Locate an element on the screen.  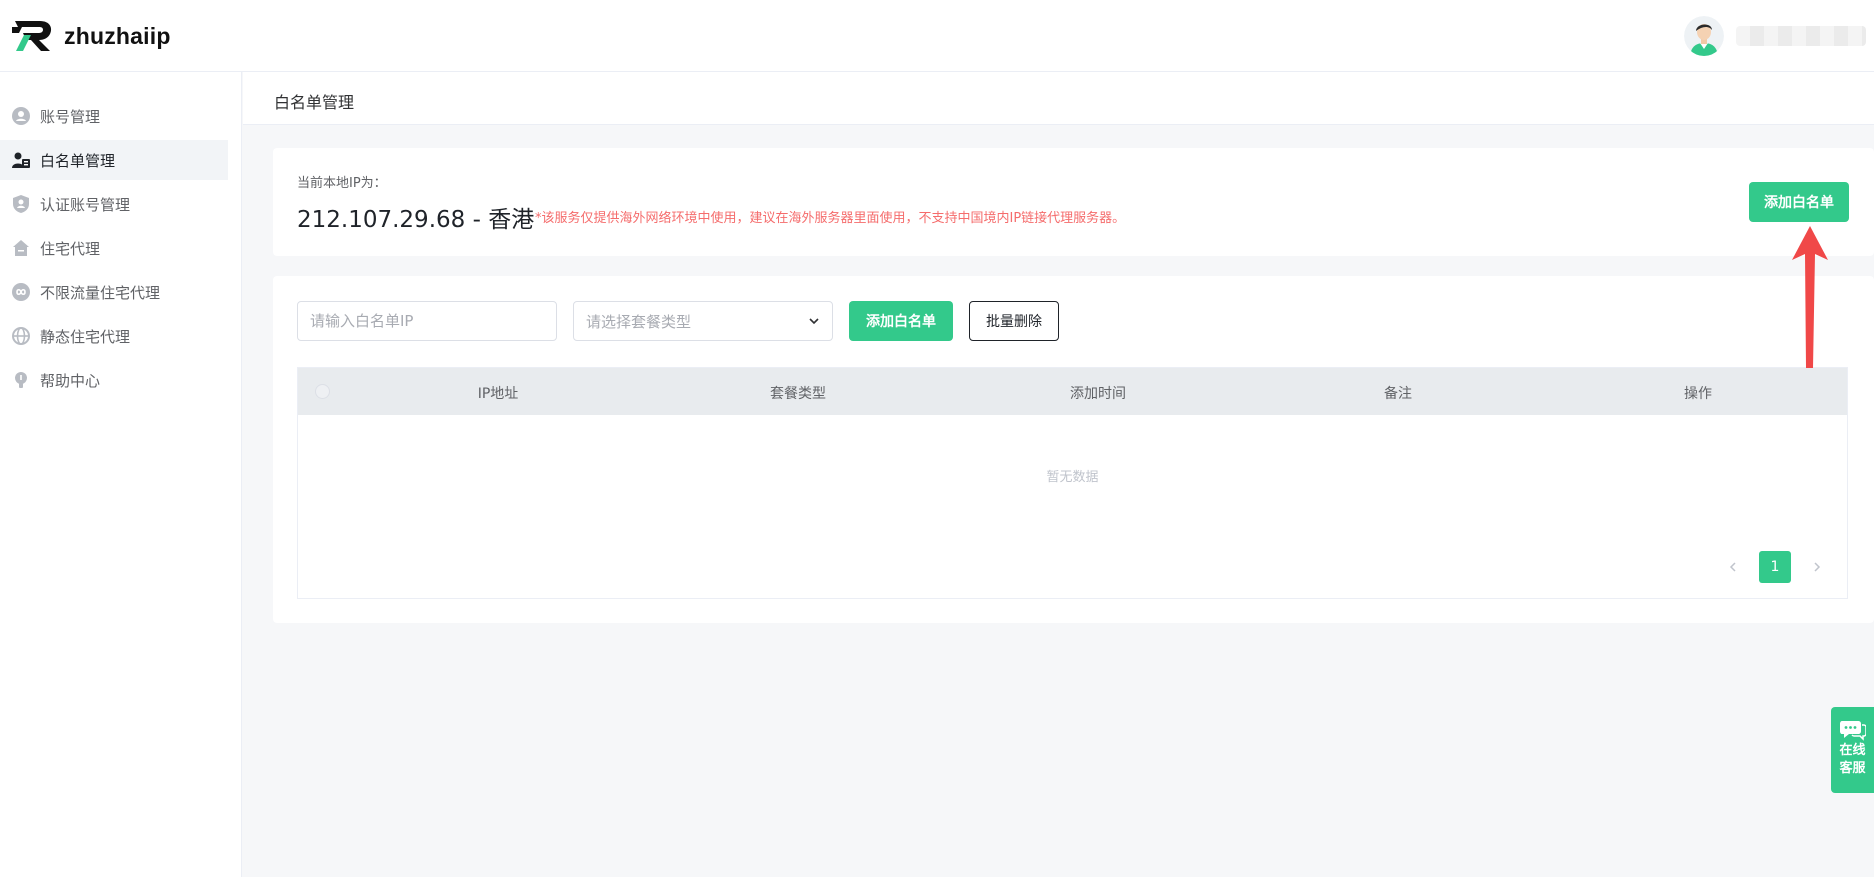
empty-state-text: 暂无数据 is located at coordinates (1072, 477).